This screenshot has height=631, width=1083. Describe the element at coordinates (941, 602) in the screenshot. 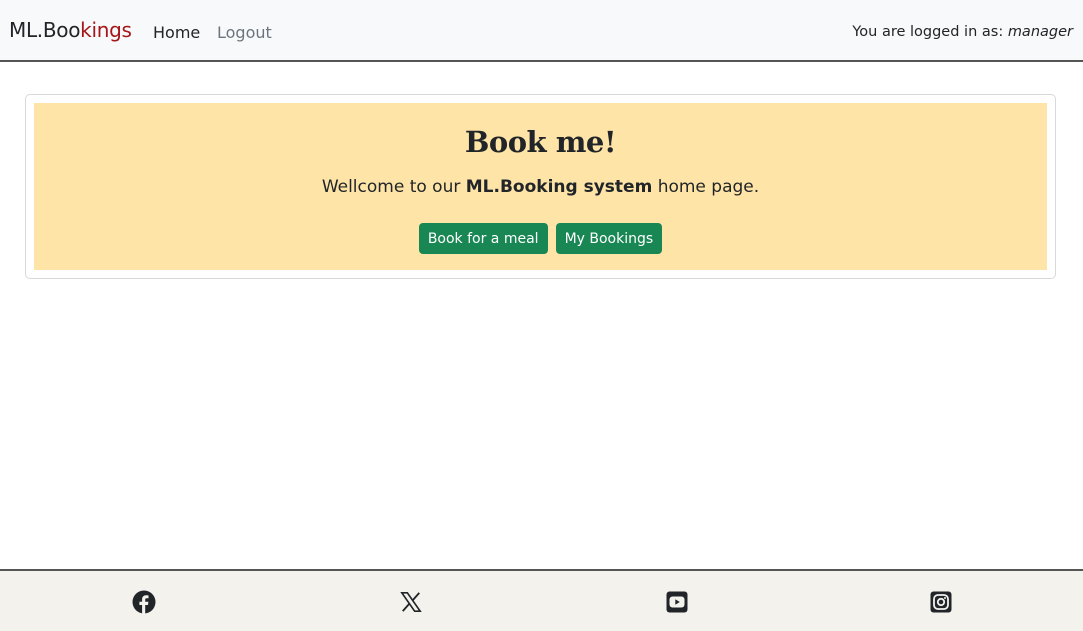

I see `instagram-icon` at that location.